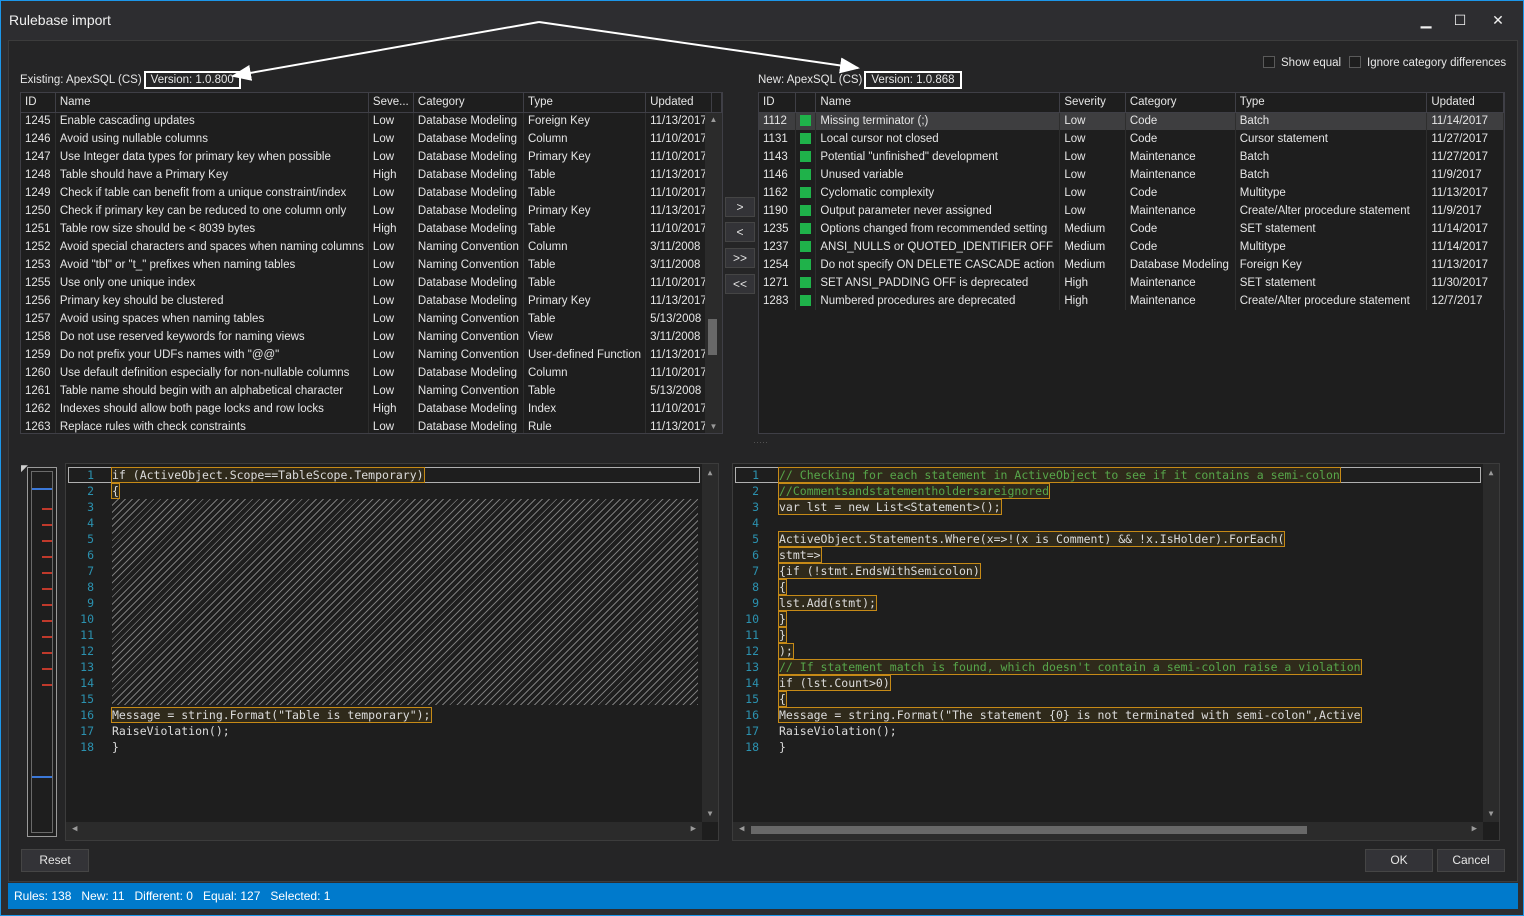 This screenshot has width=1524, height=916. What do you see at coordinates (740, 258) in the screenshot?
I see `move-all-right-button: >>` at bounding box center [740, 258].